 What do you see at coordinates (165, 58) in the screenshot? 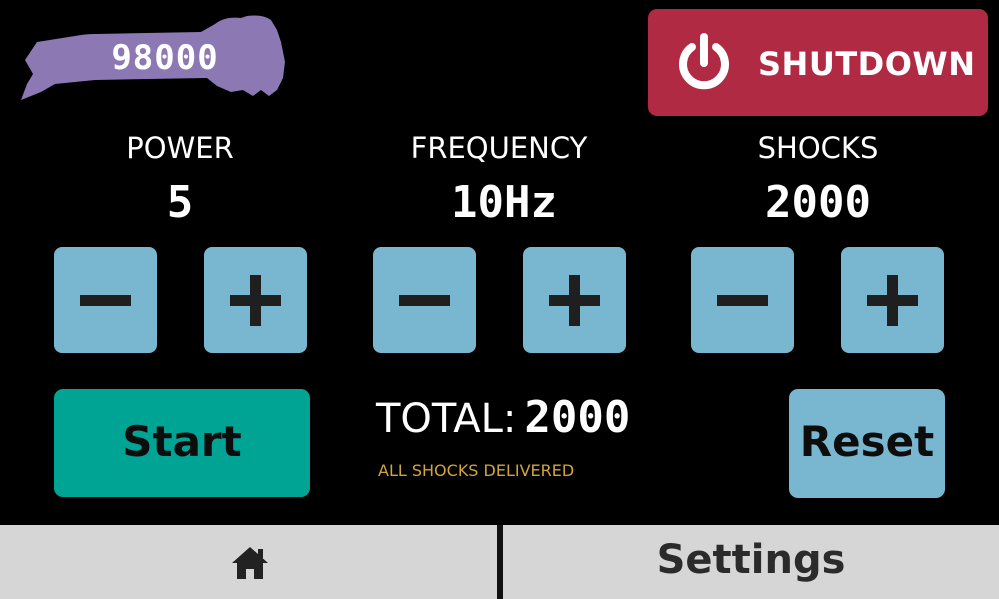
I see `counter-value: 98000` at bounding box center [165, 58].